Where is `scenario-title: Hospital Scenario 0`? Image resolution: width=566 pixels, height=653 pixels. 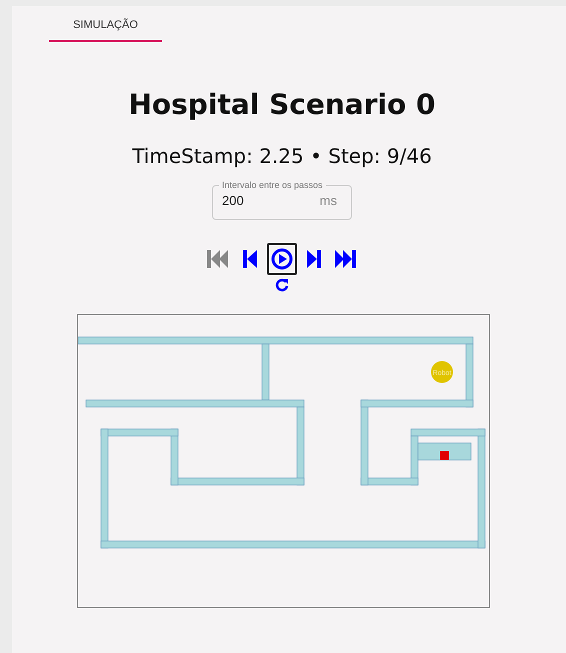 scenario-title: Hospital Scenario 0 is located at coordinates (282, 105).